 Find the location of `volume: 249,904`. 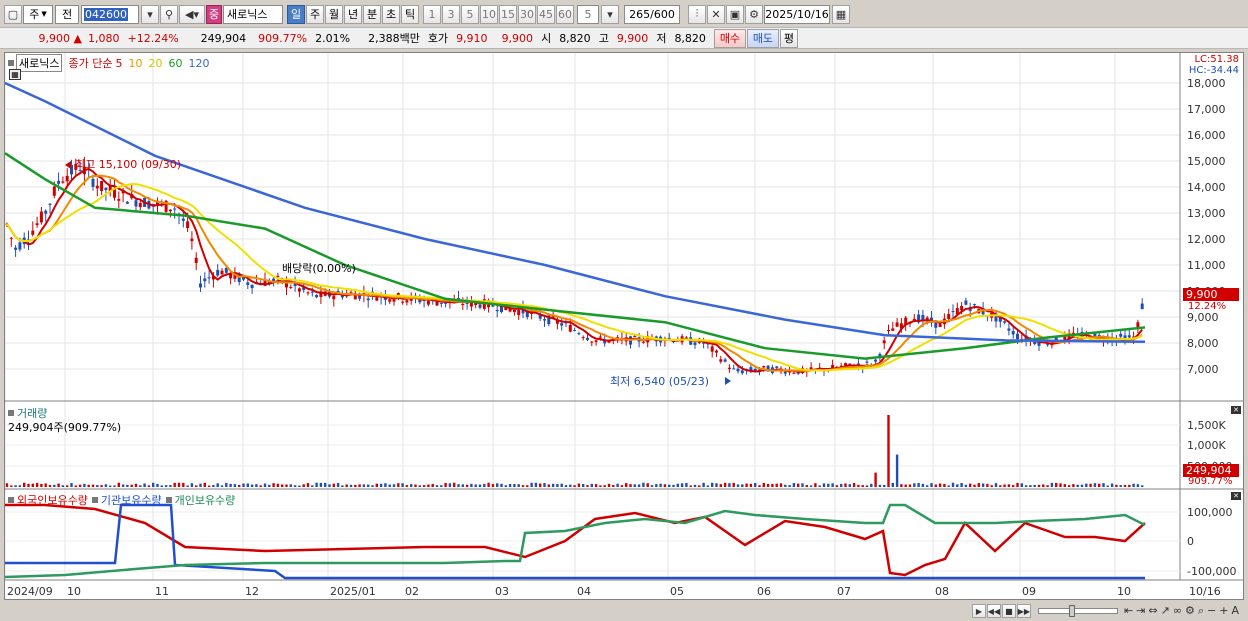

volume: 249,904 is located at coordinates (223, 38).